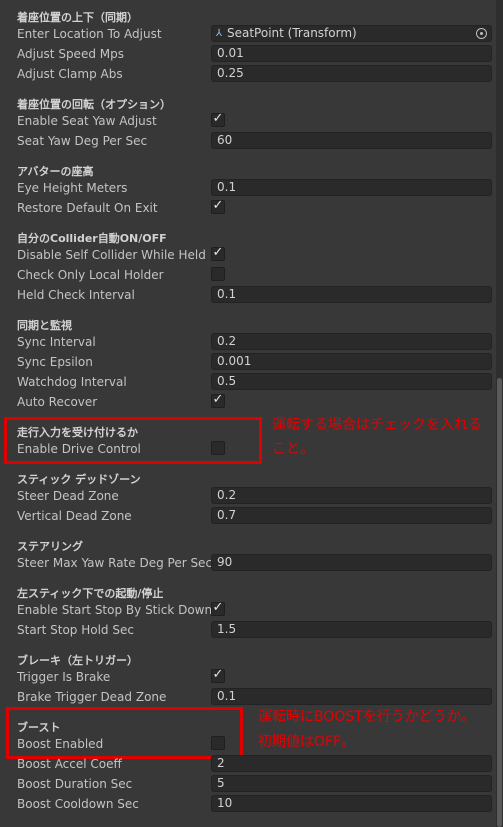  What do you see at coordinates (481, 33) in the screenshot?
I see `object-picker-icon` at bounding box center [481, 33].